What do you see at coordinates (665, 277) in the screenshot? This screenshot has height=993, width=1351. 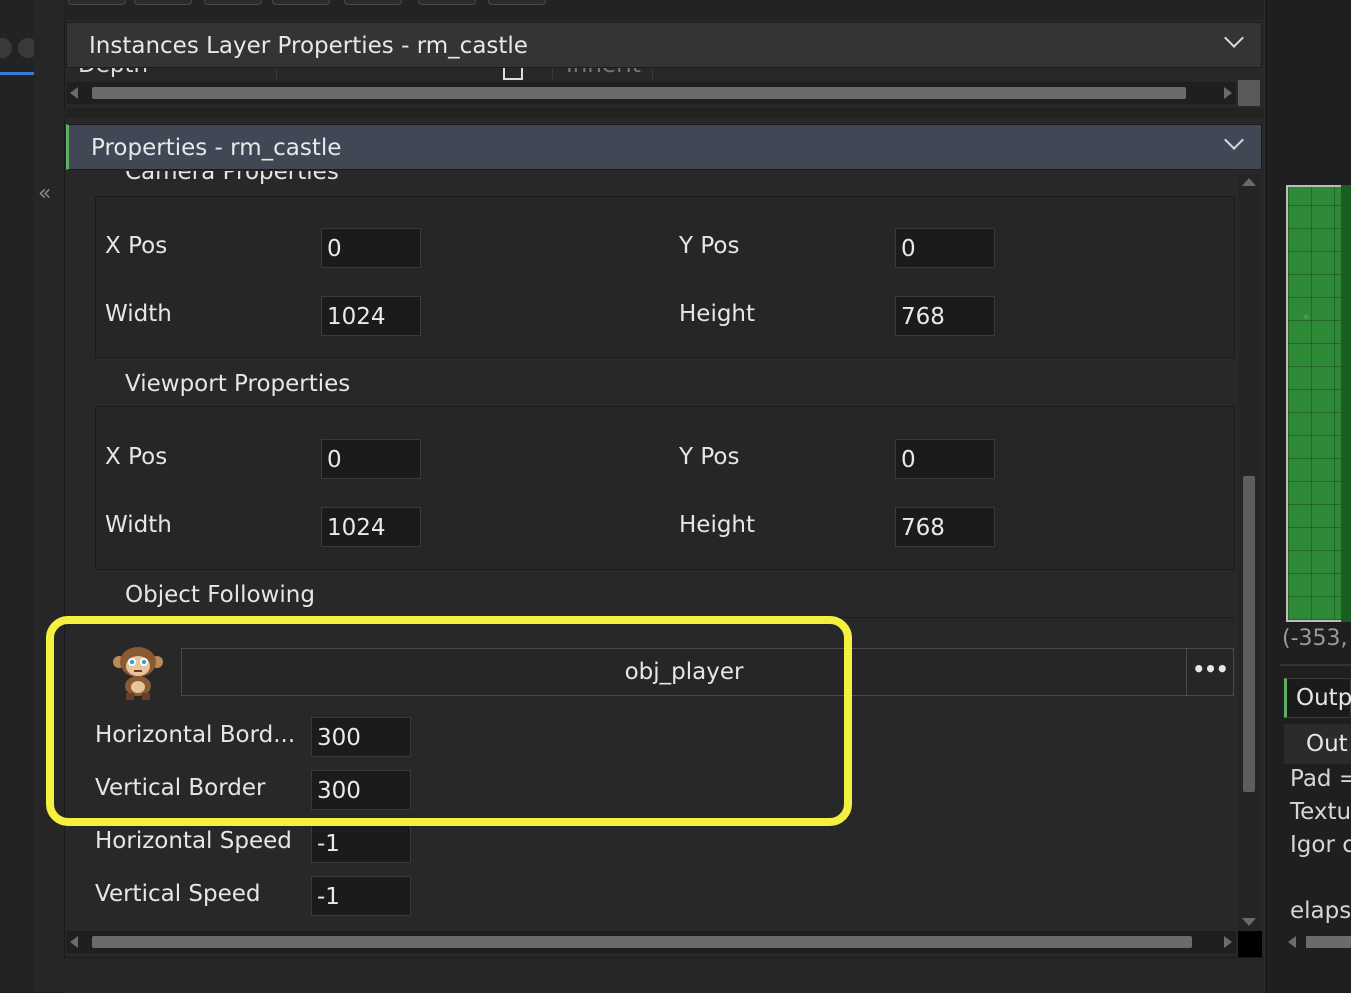 I see `camera-properties-group` at bounding box center [665, 277].